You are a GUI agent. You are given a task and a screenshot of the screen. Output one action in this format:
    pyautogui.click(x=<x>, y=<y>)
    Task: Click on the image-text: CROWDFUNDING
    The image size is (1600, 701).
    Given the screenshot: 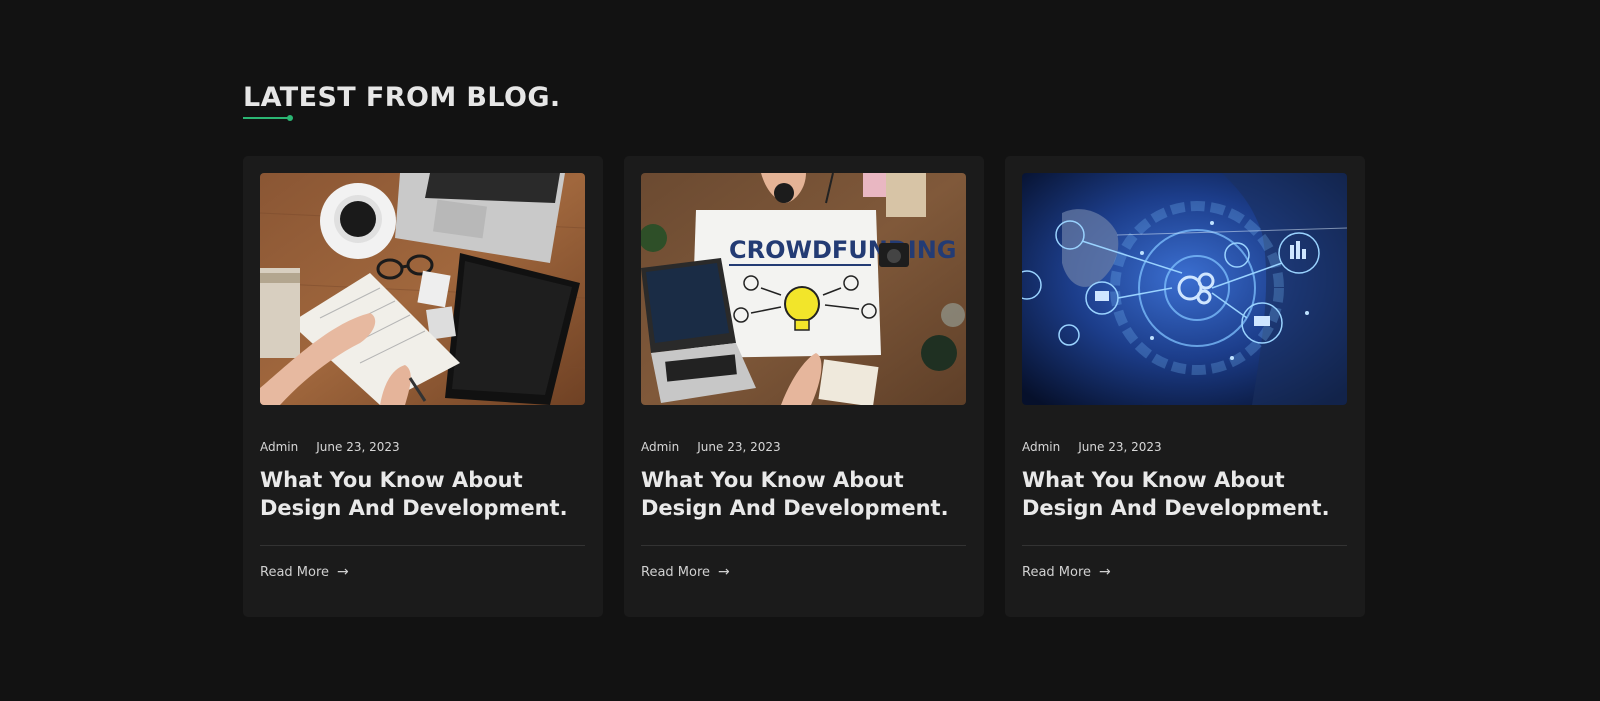 What is the action you would take?
    pyautogui.click(x=843, y=250)
    